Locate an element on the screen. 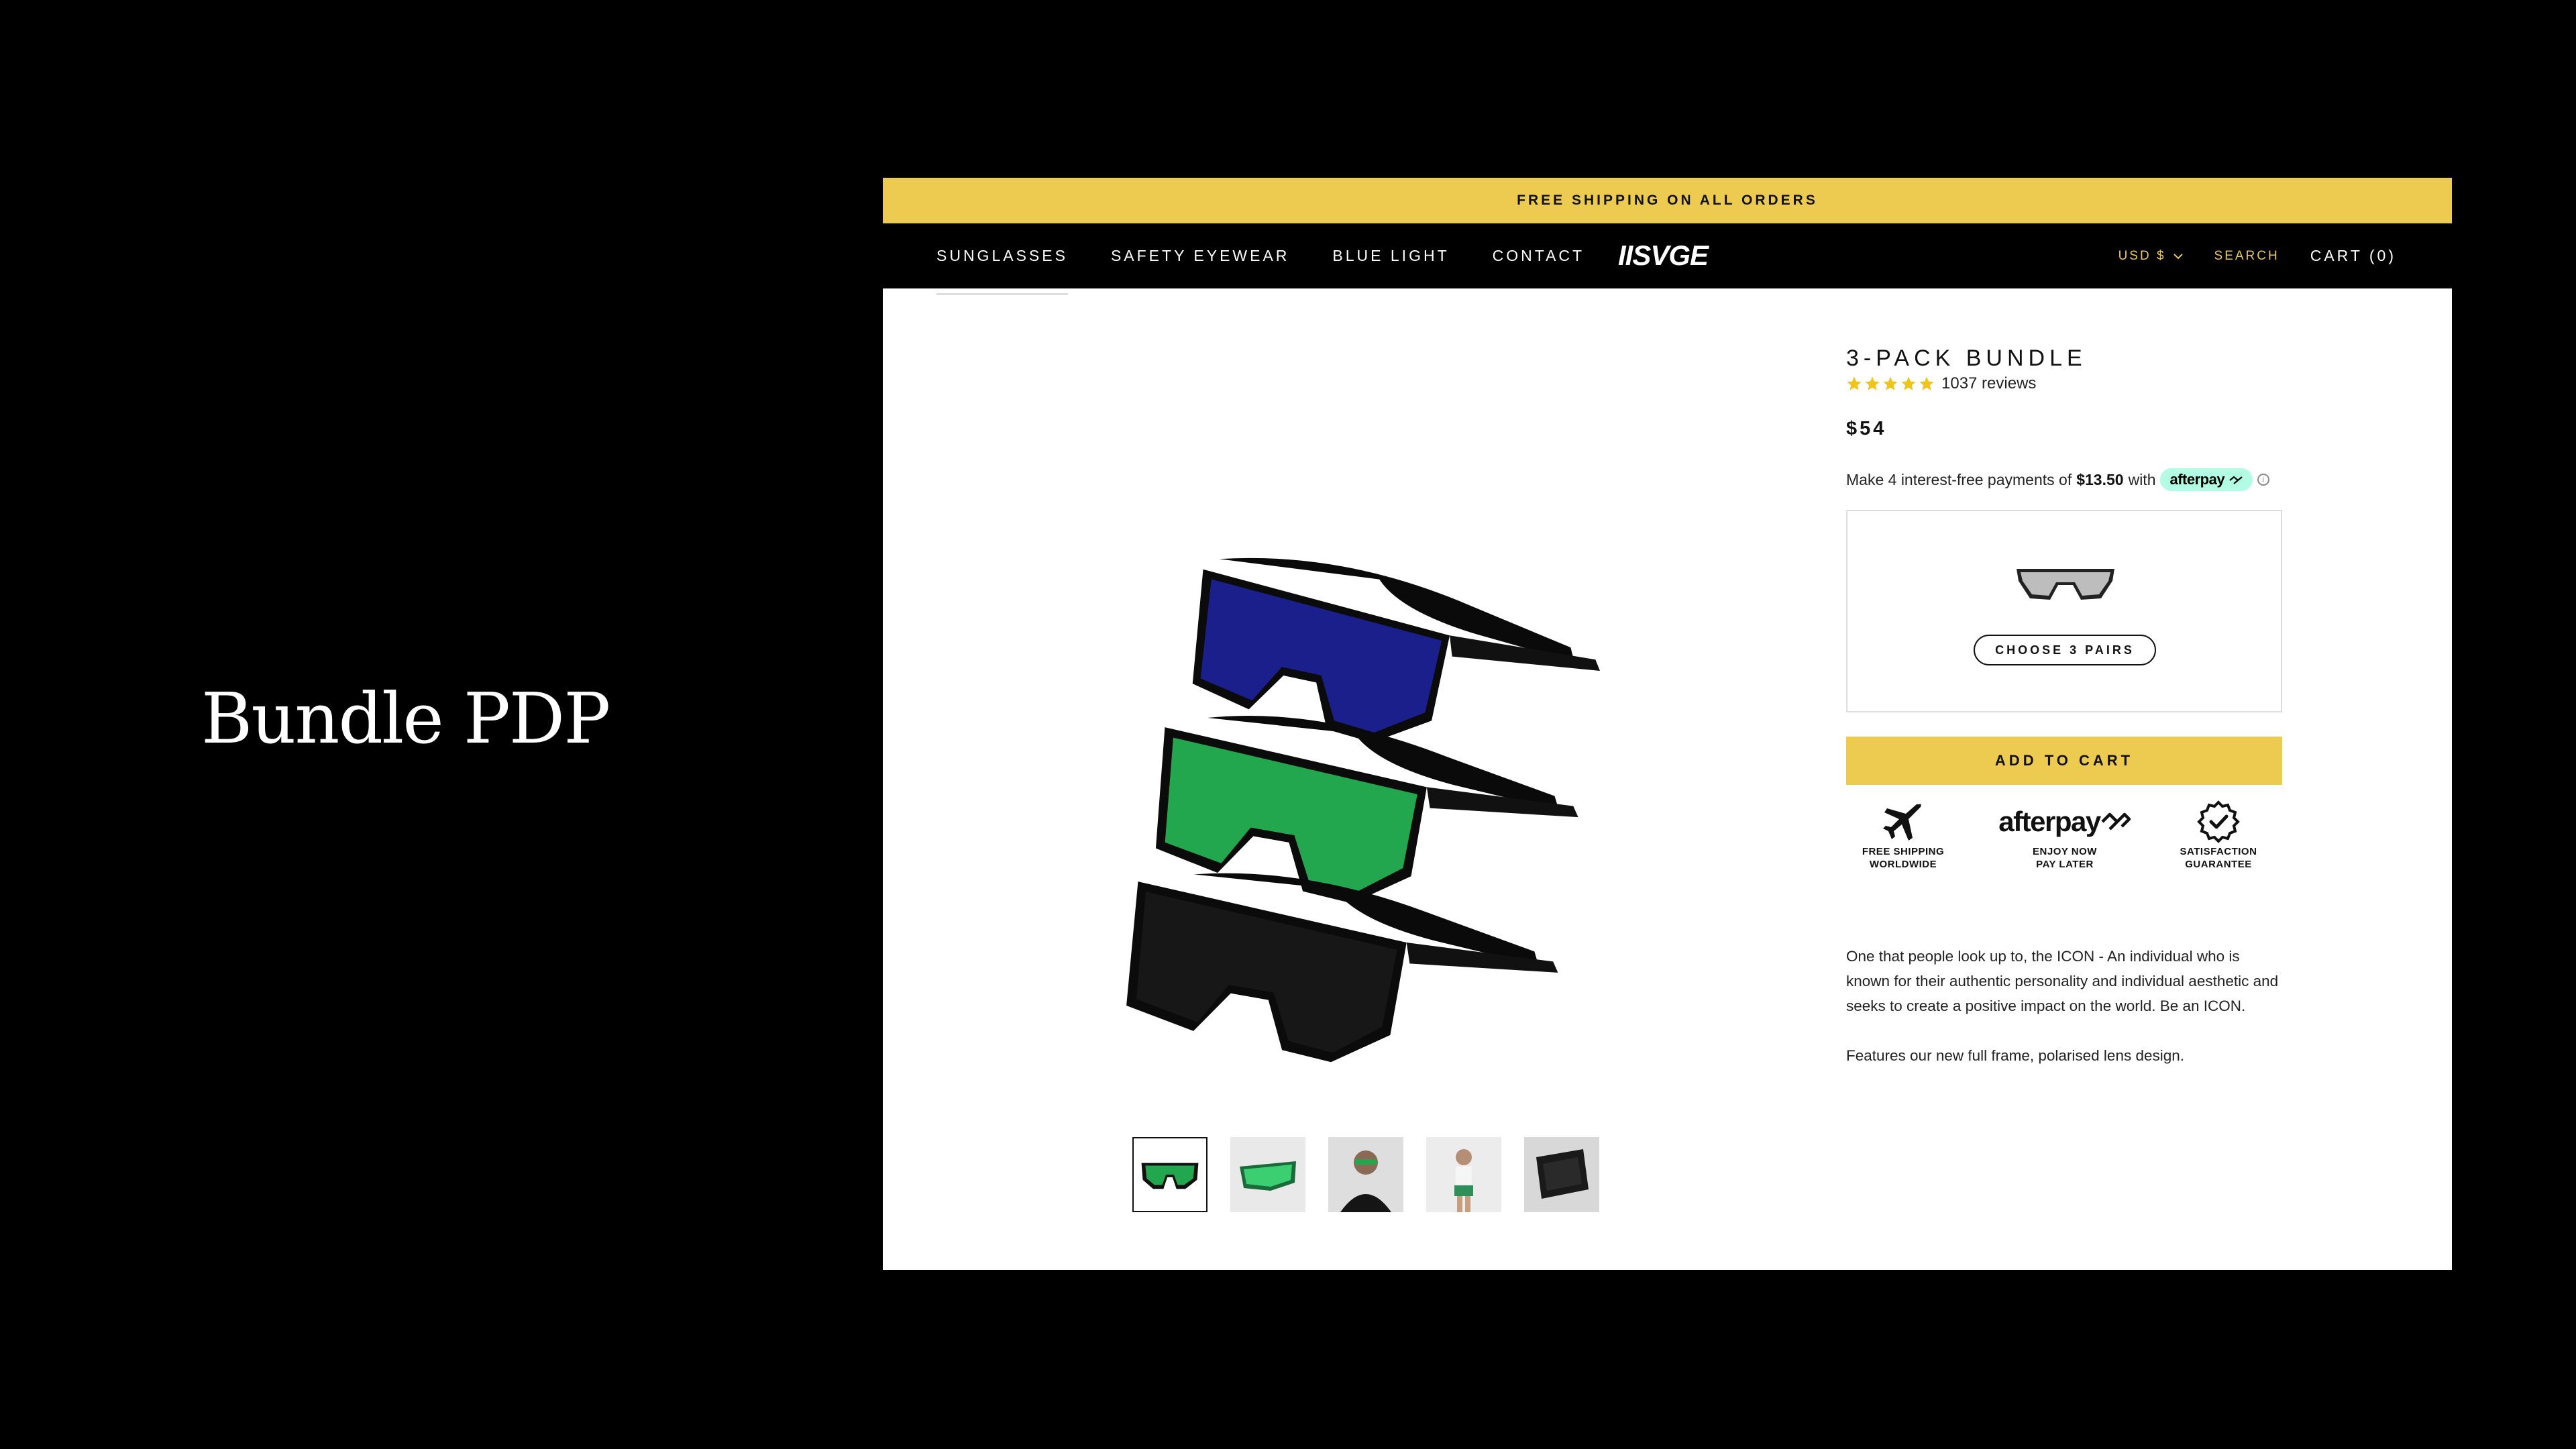  search-link: SEARCH is located at coordinates (2246, 256).